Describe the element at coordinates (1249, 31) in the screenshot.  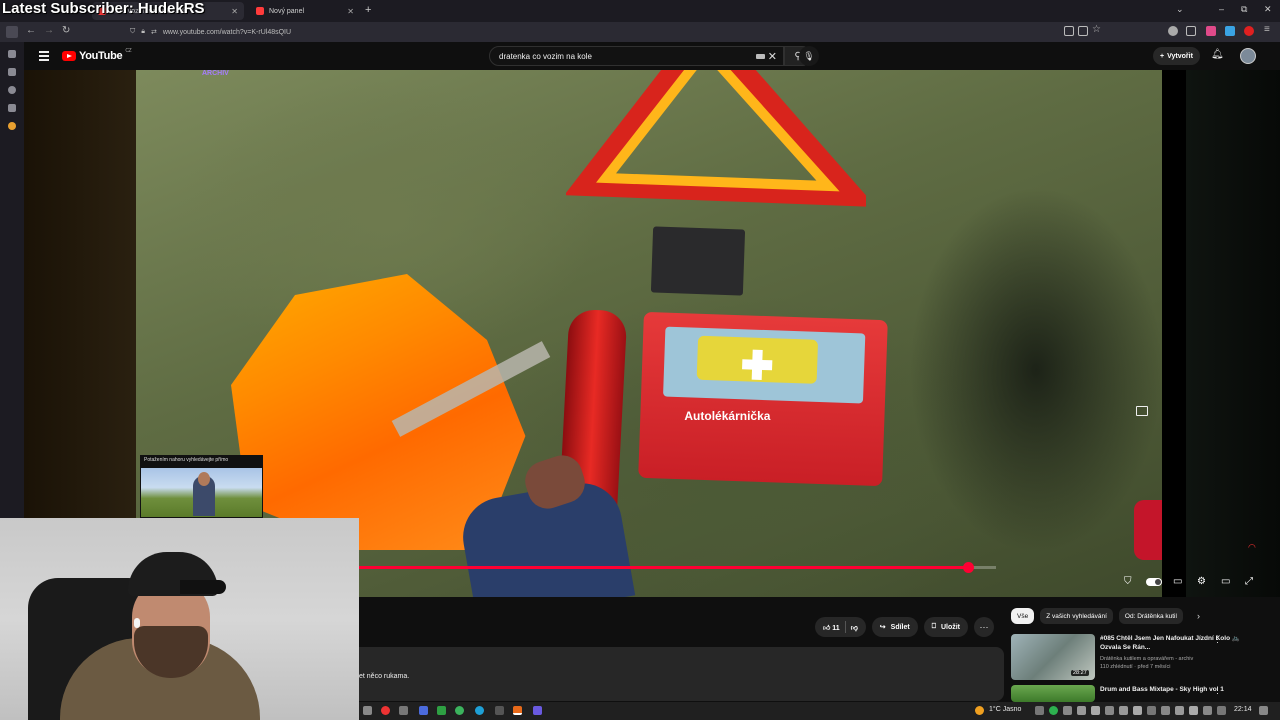
I see `extension-c-icon` at that location.